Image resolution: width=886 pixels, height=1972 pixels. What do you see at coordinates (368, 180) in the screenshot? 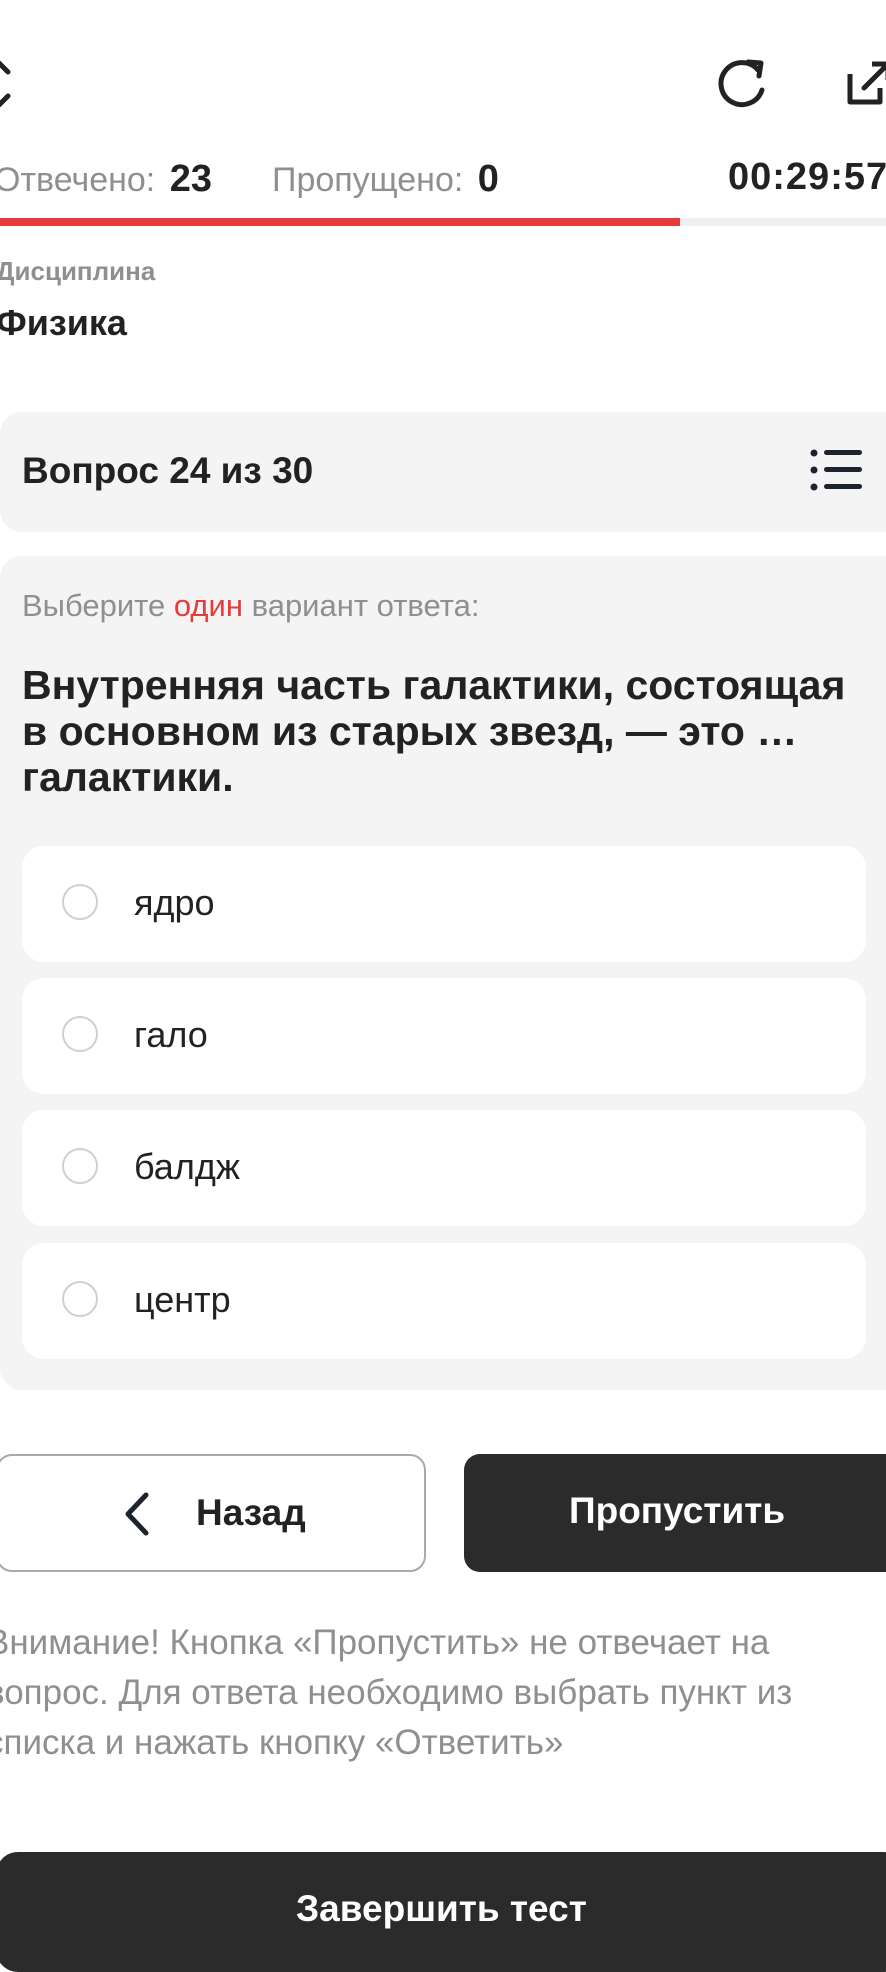
I see `skipped-label: Пропущено:` at bounding box center [368, 180].